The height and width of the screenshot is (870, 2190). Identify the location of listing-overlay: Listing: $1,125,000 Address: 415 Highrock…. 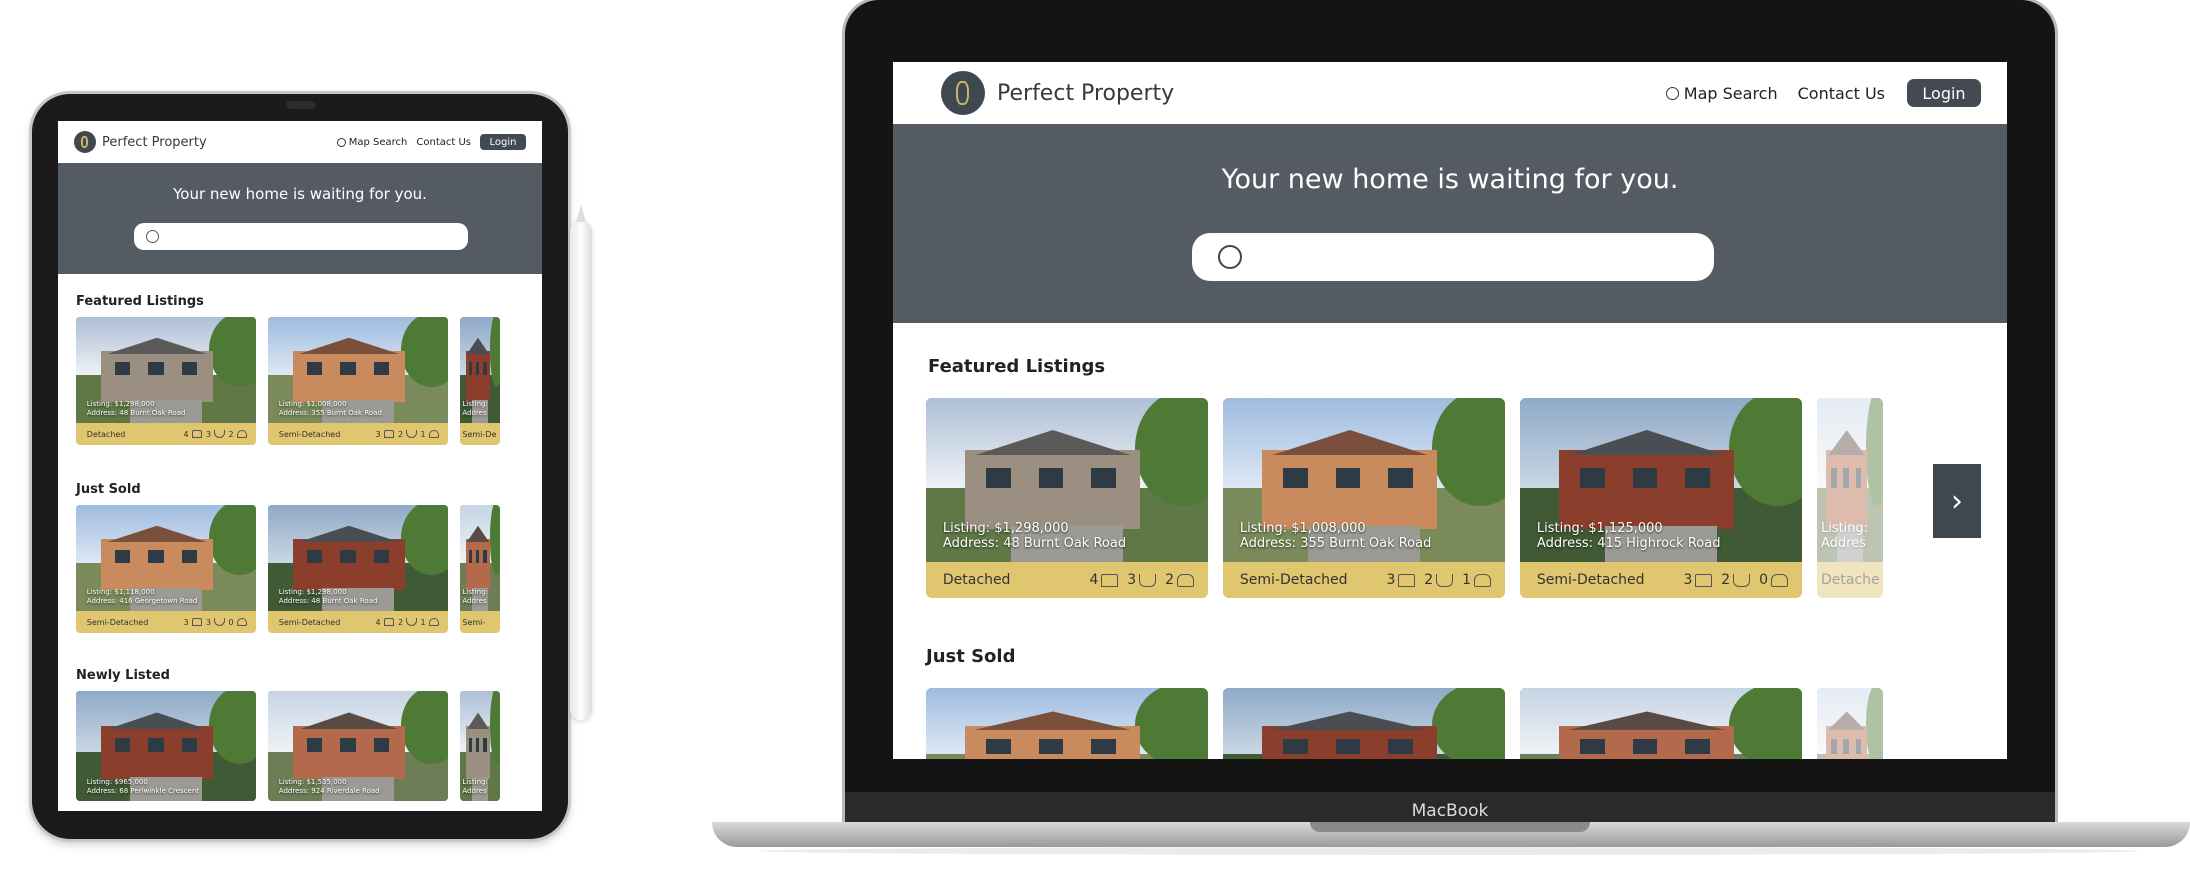
(1629, 536).